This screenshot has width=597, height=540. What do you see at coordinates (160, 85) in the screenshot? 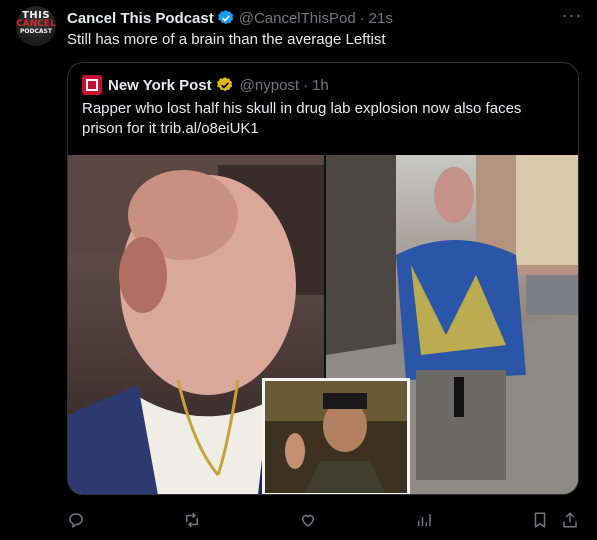
I see `quote-display-name: New York Post` at bounding box center [160, 85].